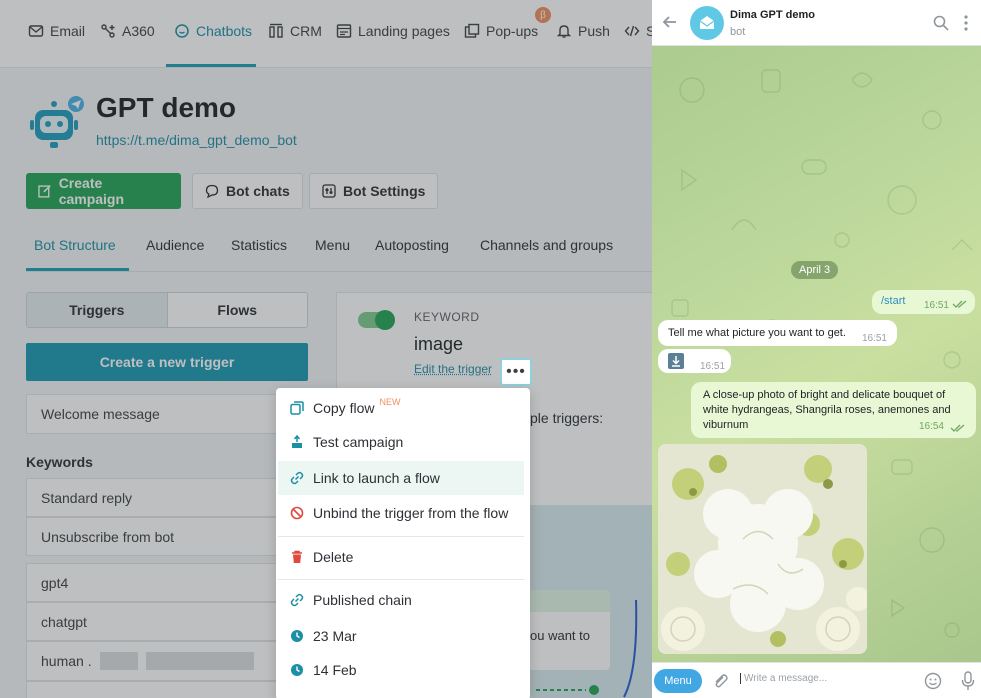 Image resolution: width=981 pixels, height=698 pixels. What do you see at coordinates (737, 32) in the screenshot?
I see `chat-subtitle: bot` at bounding box center [737, 32].